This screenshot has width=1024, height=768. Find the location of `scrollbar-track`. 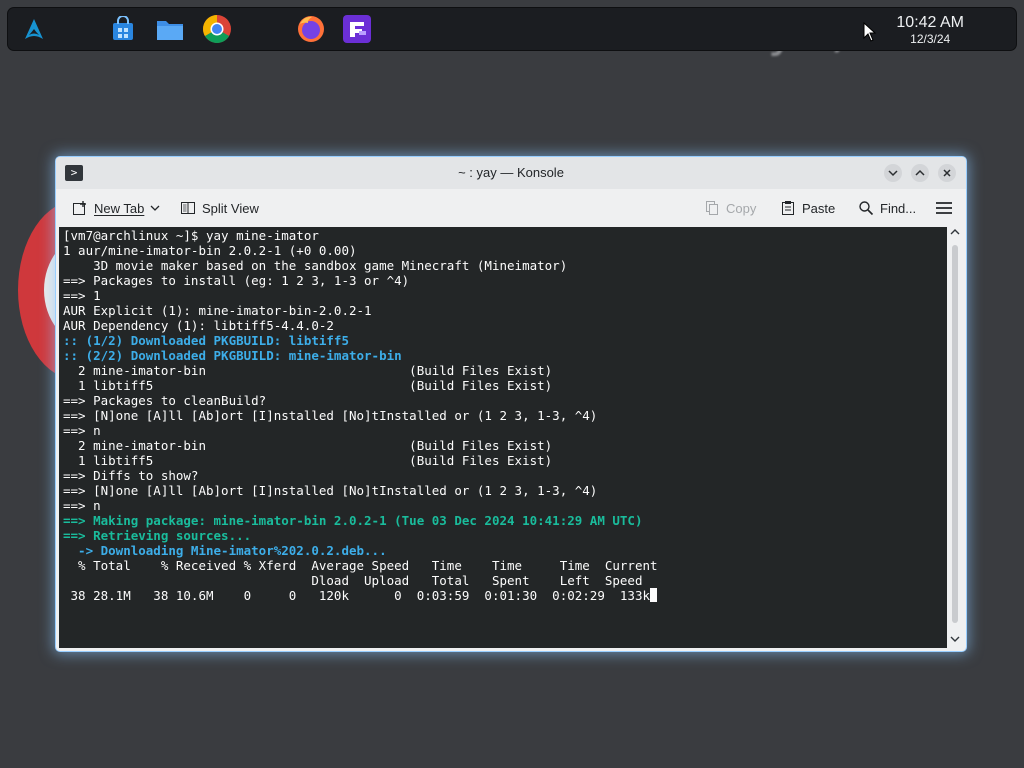

scrollbar-track is located at coordinates (955, 434).